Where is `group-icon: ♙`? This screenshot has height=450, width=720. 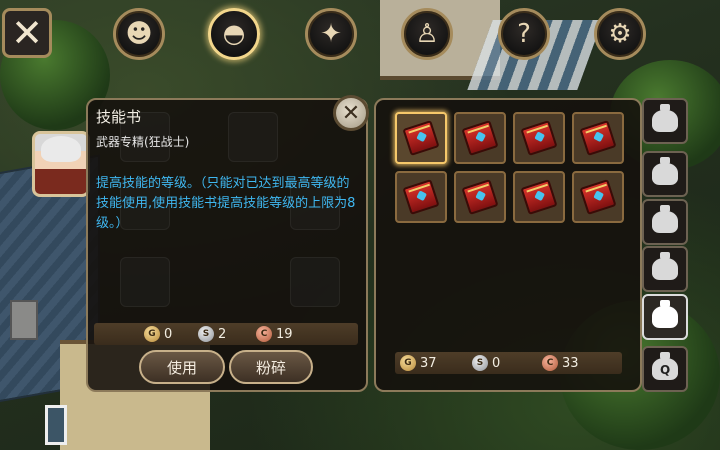
group-icon: ♙ is located at coordinates (427, 34).